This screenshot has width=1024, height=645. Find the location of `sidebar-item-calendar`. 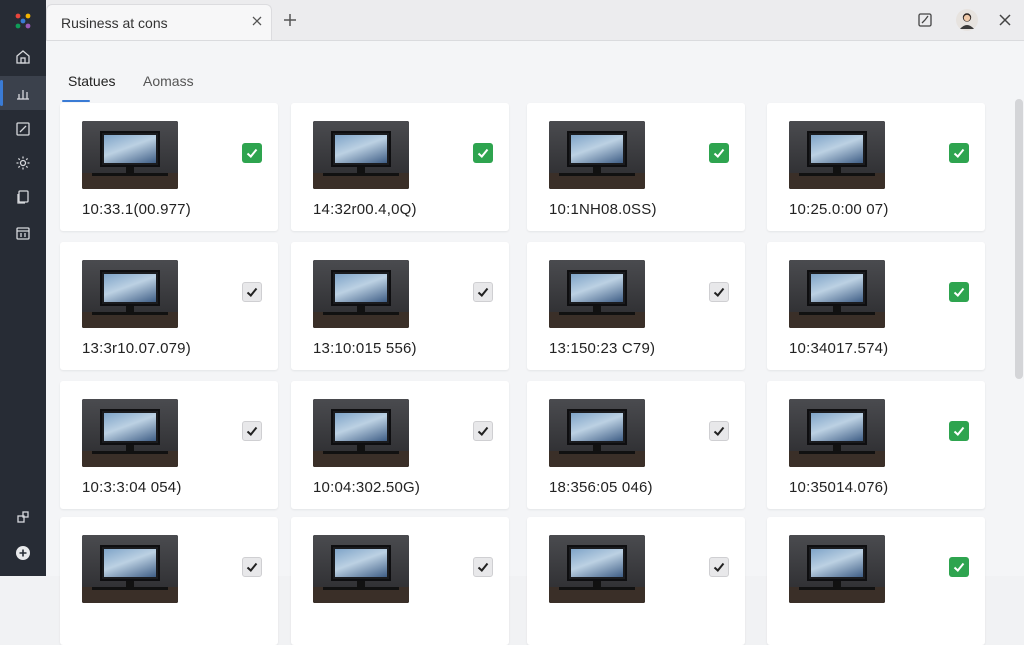

sidebar-item-calendar is located at coordinates (23, 233).